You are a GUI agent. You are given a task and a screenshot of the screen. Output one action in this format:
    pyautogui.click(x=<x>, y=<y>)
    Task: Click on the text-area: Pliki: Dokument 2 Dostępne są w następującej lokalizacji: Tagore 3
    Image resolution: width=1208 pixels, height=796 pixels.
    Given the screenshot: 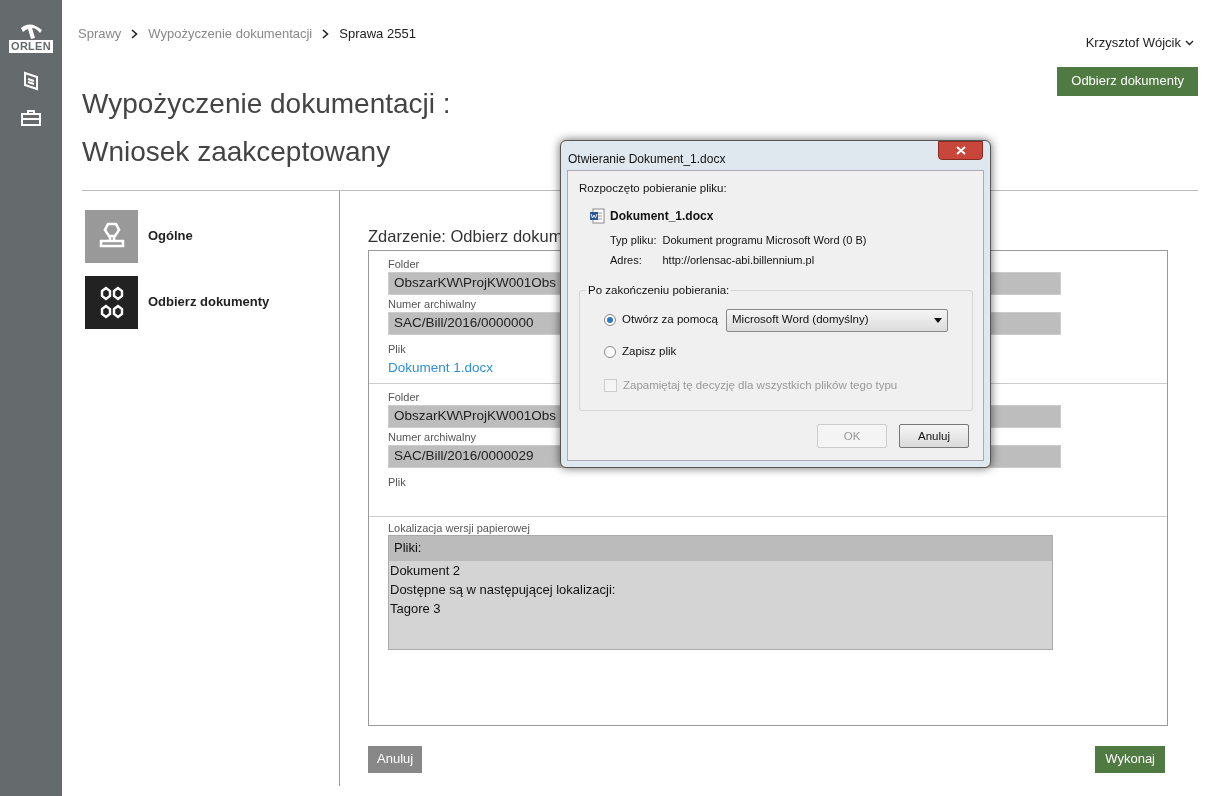 What is the action you would take?
    pyautogui.click(x=720, y=592)
    